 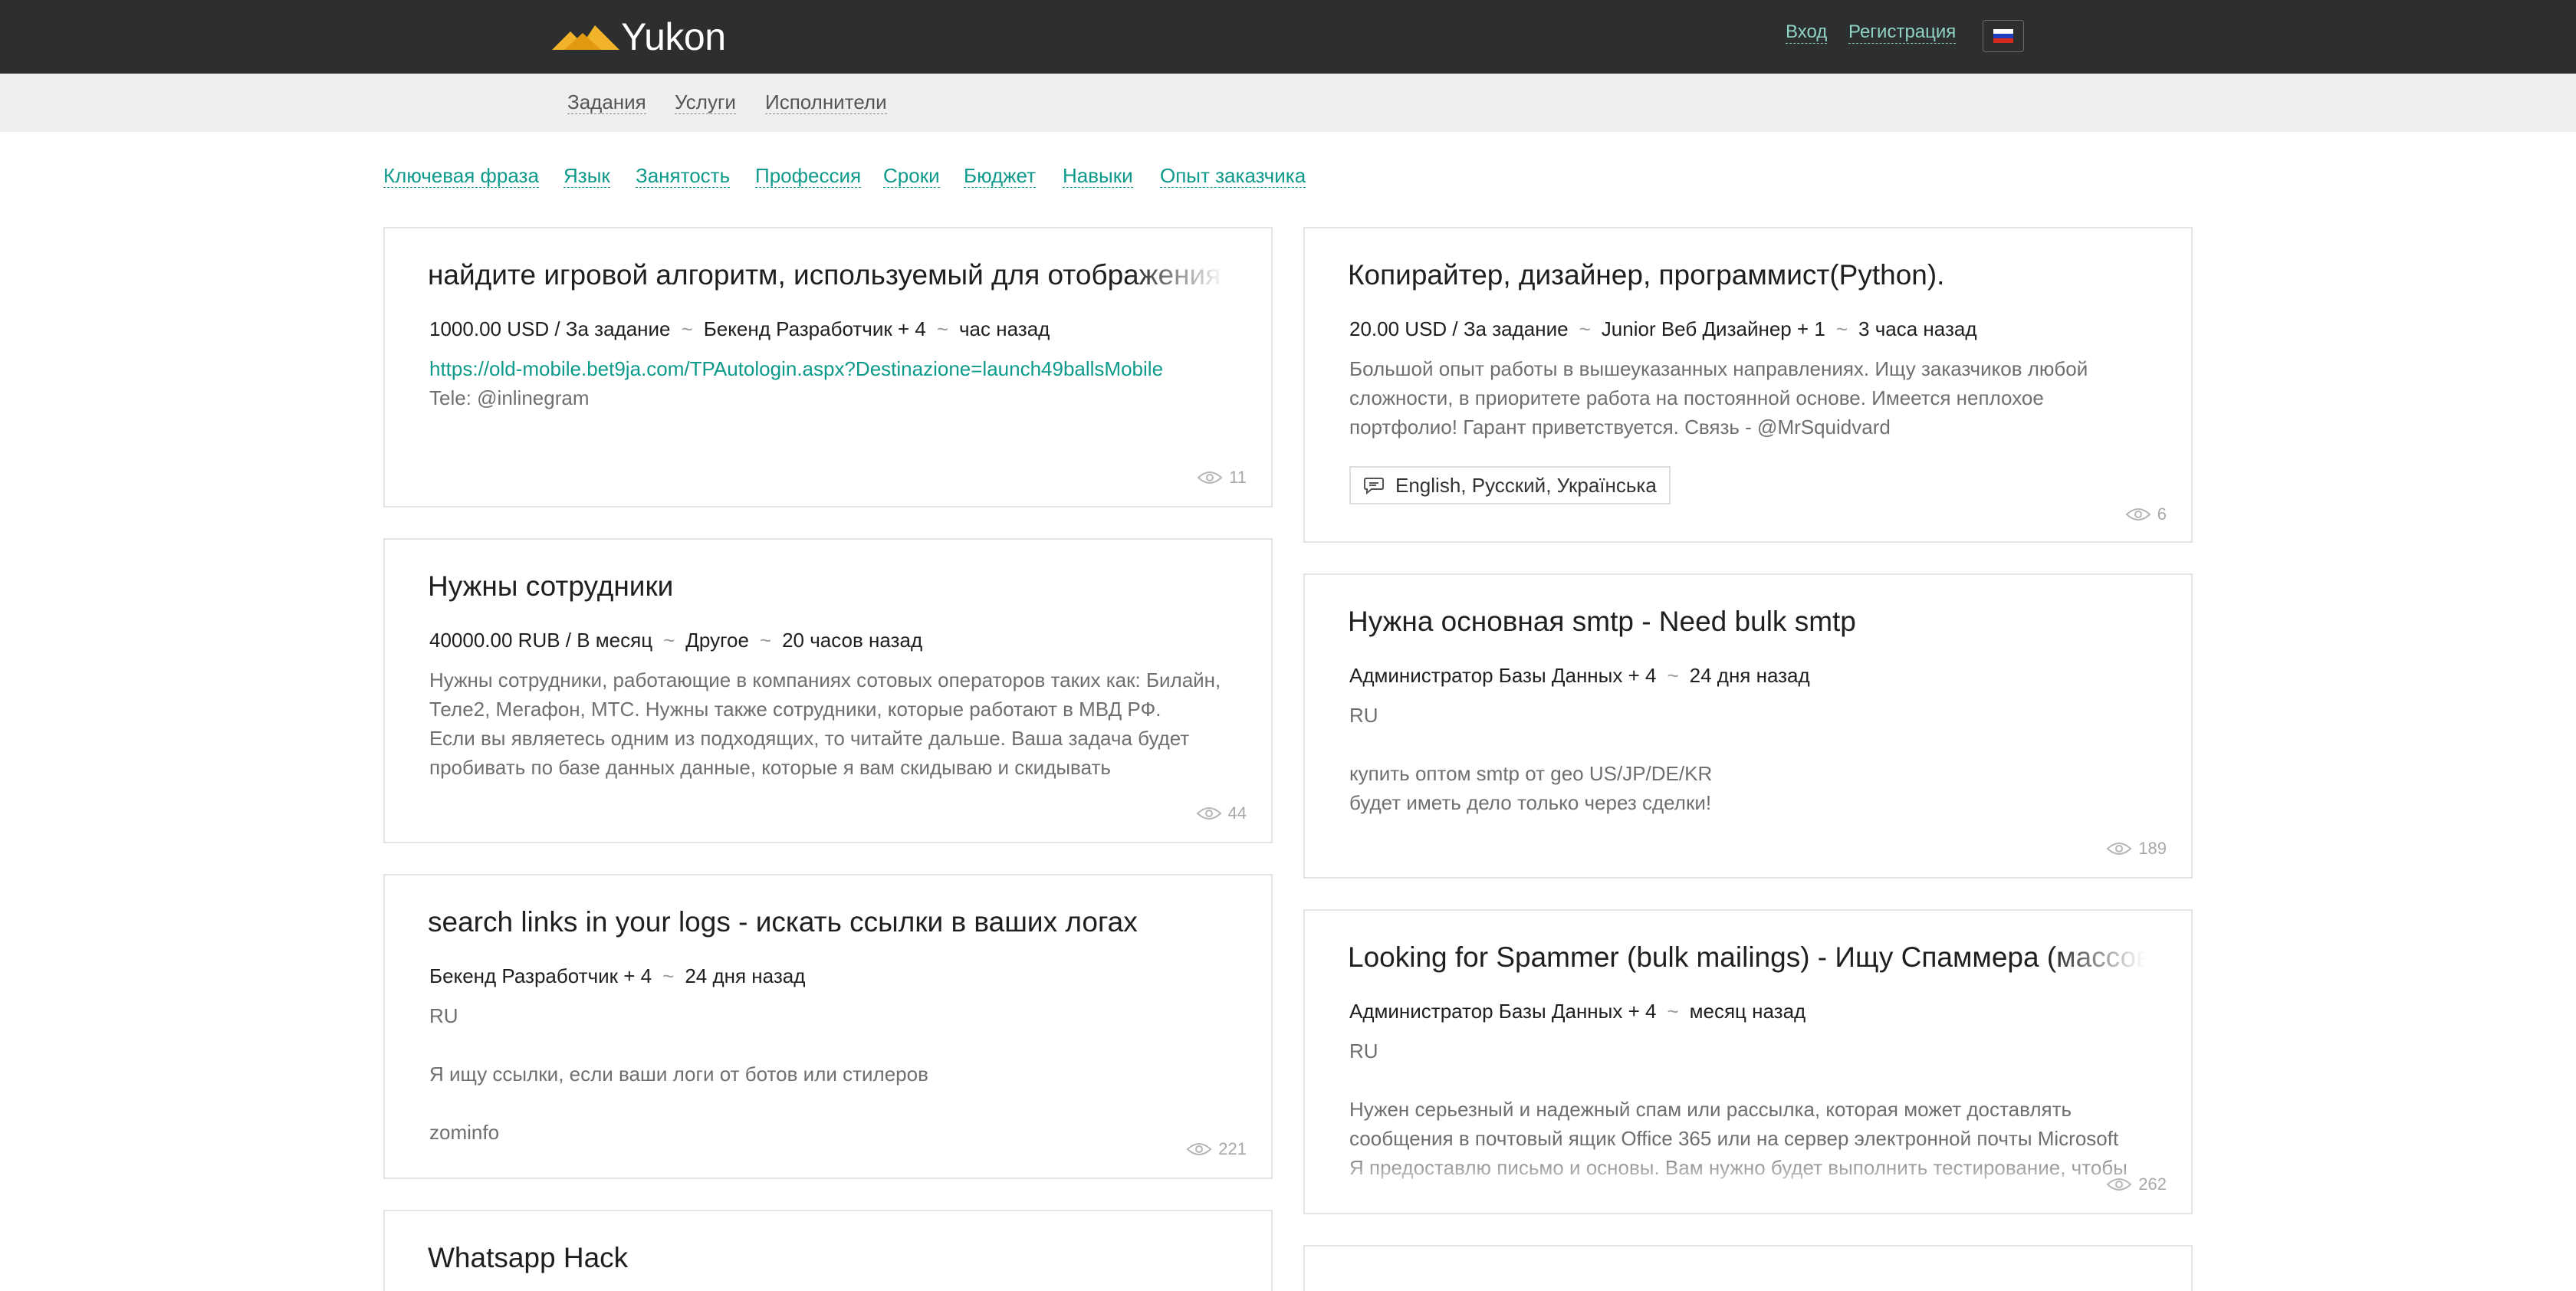 What do you see at coordinates (1903, 32) in the screenshot?
I see `register-link: Регистрация` at bounding box center [1903, 32].